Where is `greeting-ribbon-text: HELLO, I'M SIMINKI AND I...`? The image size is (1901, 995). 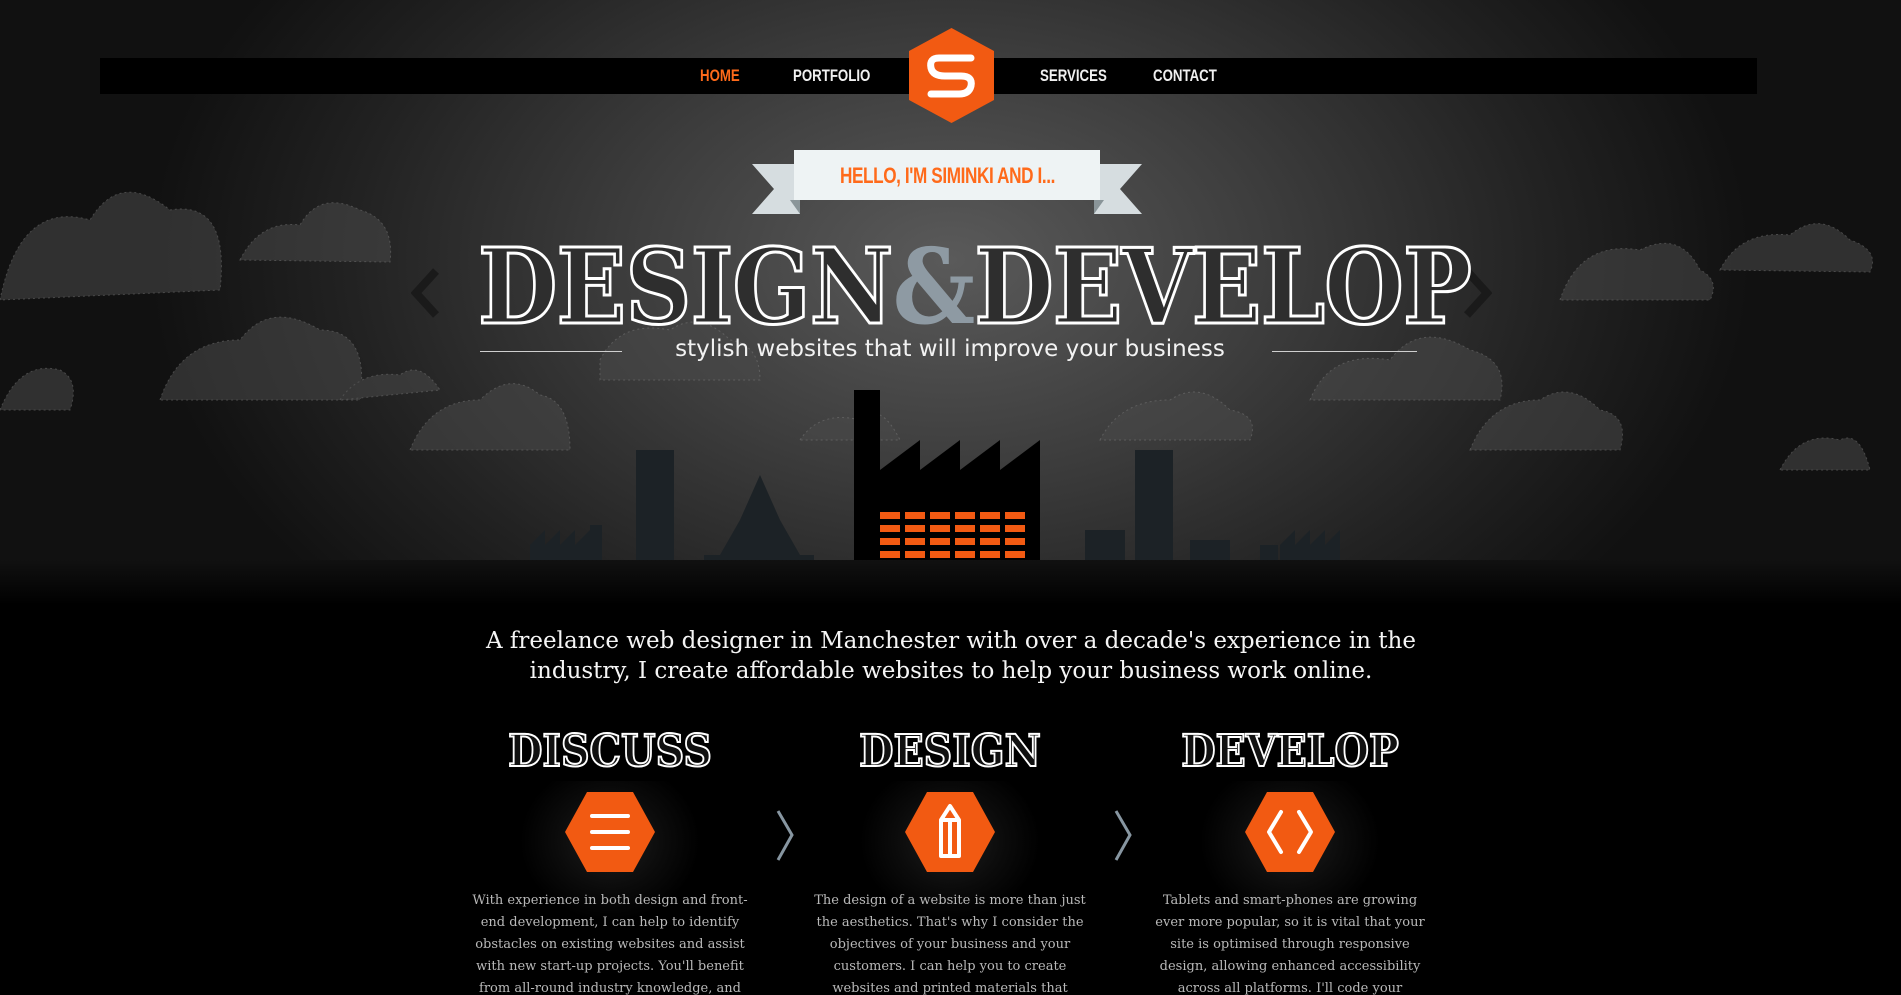
greeting-ribbon-text: HELLO, I'M SIMINKI AND I... is located at coordinates (947, 175).